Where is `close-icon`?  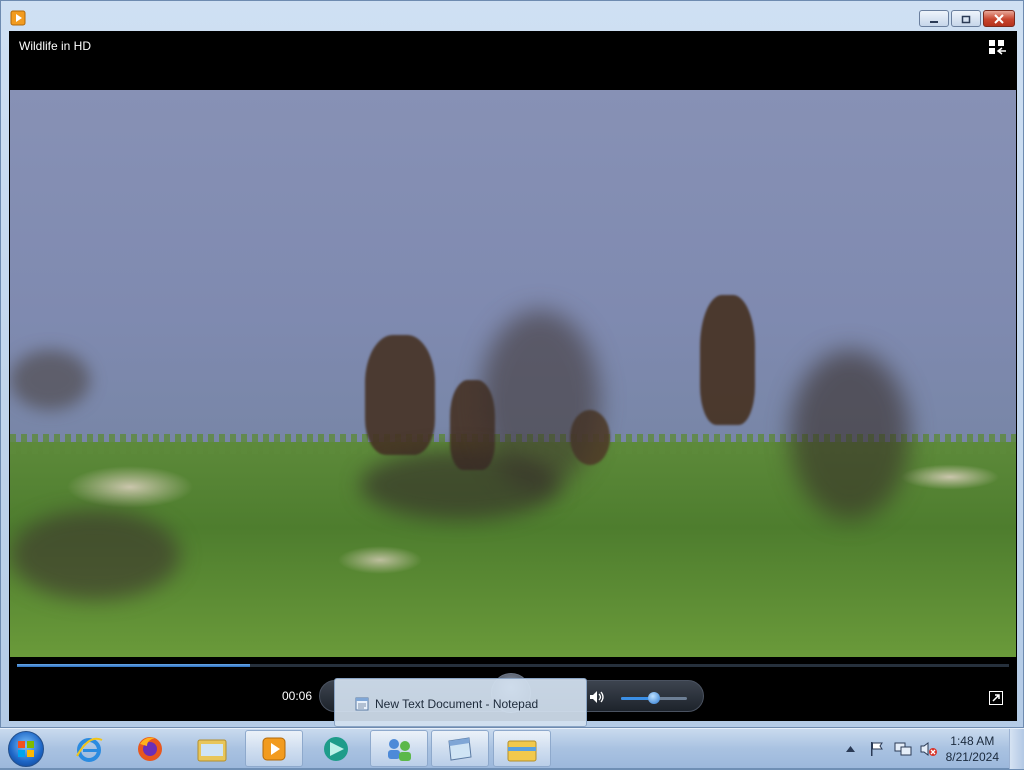
close-icon is located at coordinates (999, 18).